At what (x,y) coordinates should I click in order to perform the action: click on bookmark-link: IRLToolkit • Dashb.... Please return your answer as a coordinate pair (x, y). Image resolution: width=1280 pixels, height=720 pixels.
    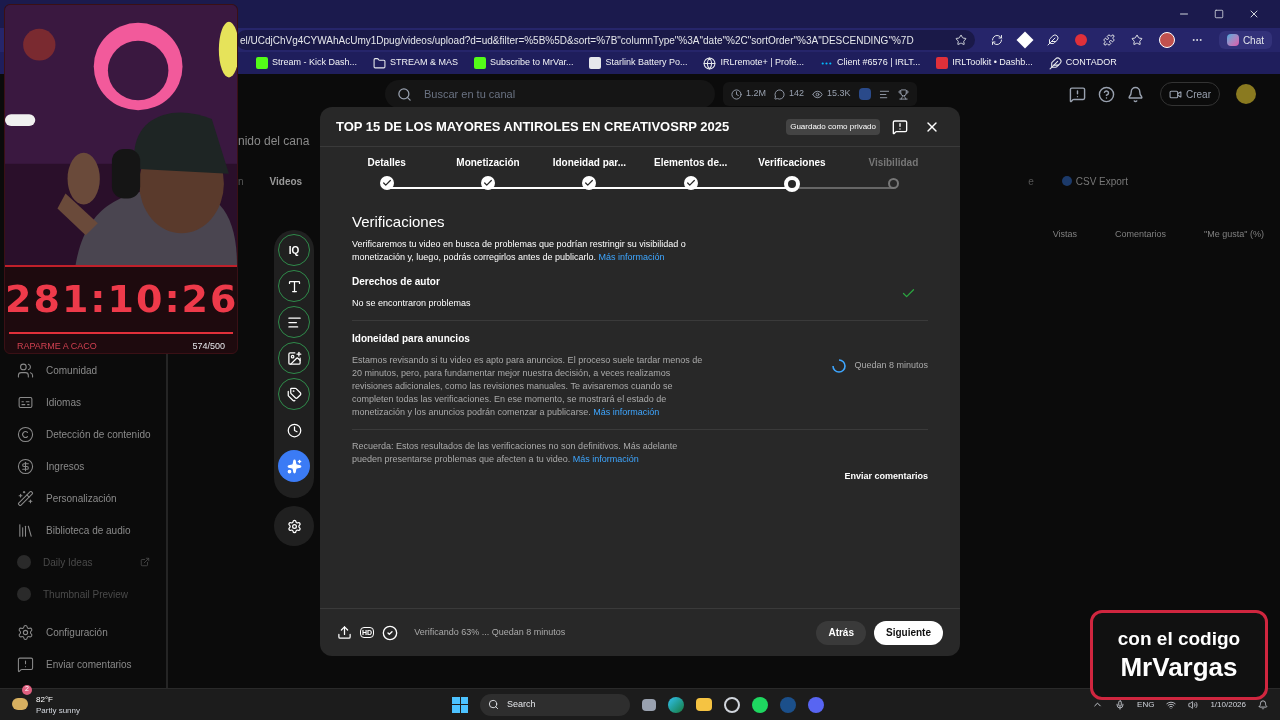
    Looking at the image, I should click on (984, 63).